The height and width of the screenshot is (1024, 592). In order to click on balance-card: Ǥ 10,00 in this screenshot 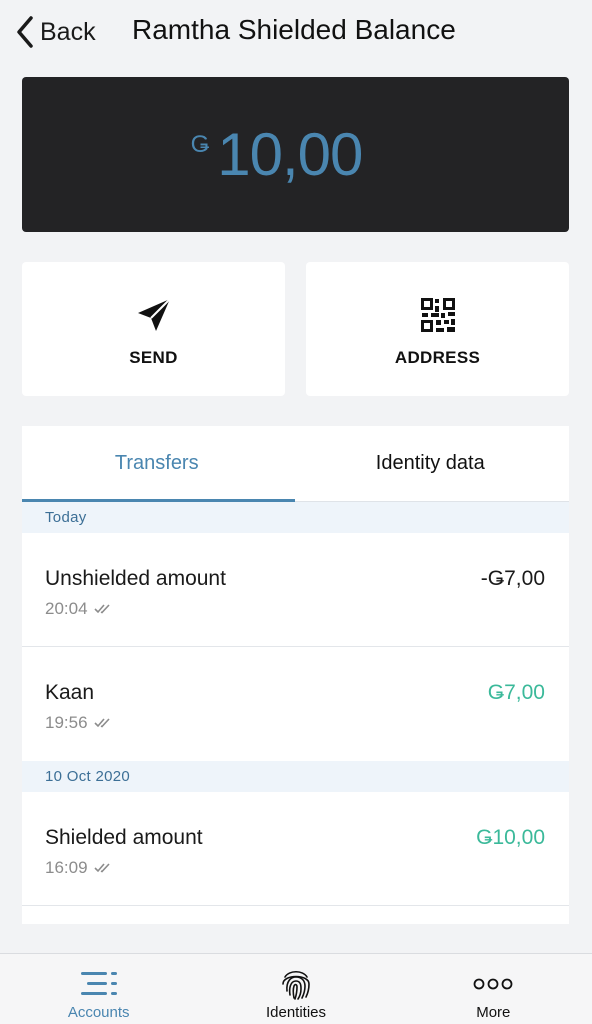, I will do `click(295, 154)`.